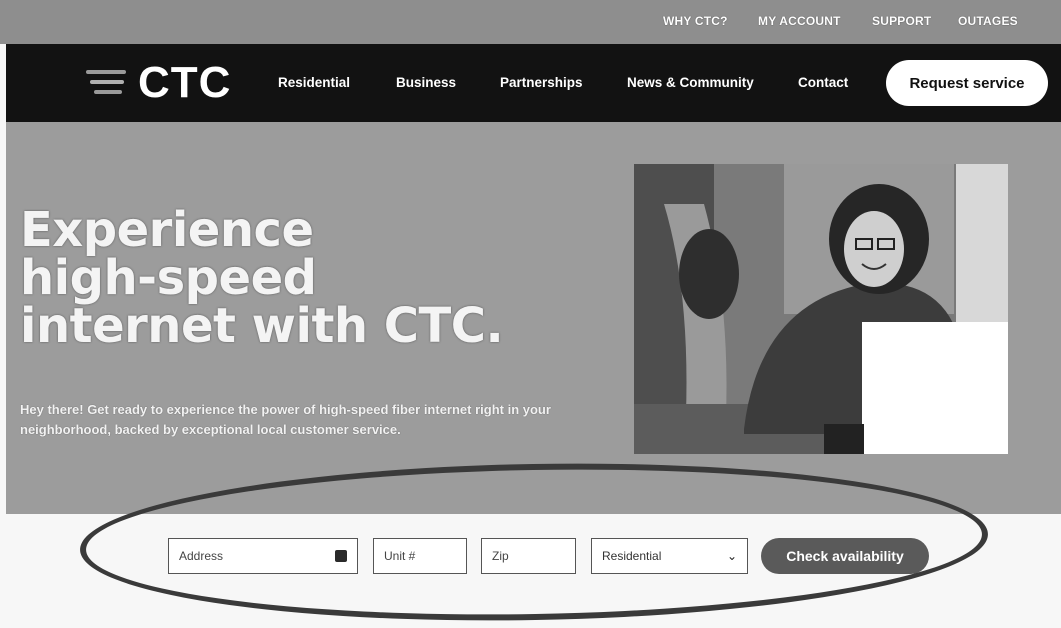  I want to click on hero-headline: Experience high-speed internet with CTC., so click(262, 278).